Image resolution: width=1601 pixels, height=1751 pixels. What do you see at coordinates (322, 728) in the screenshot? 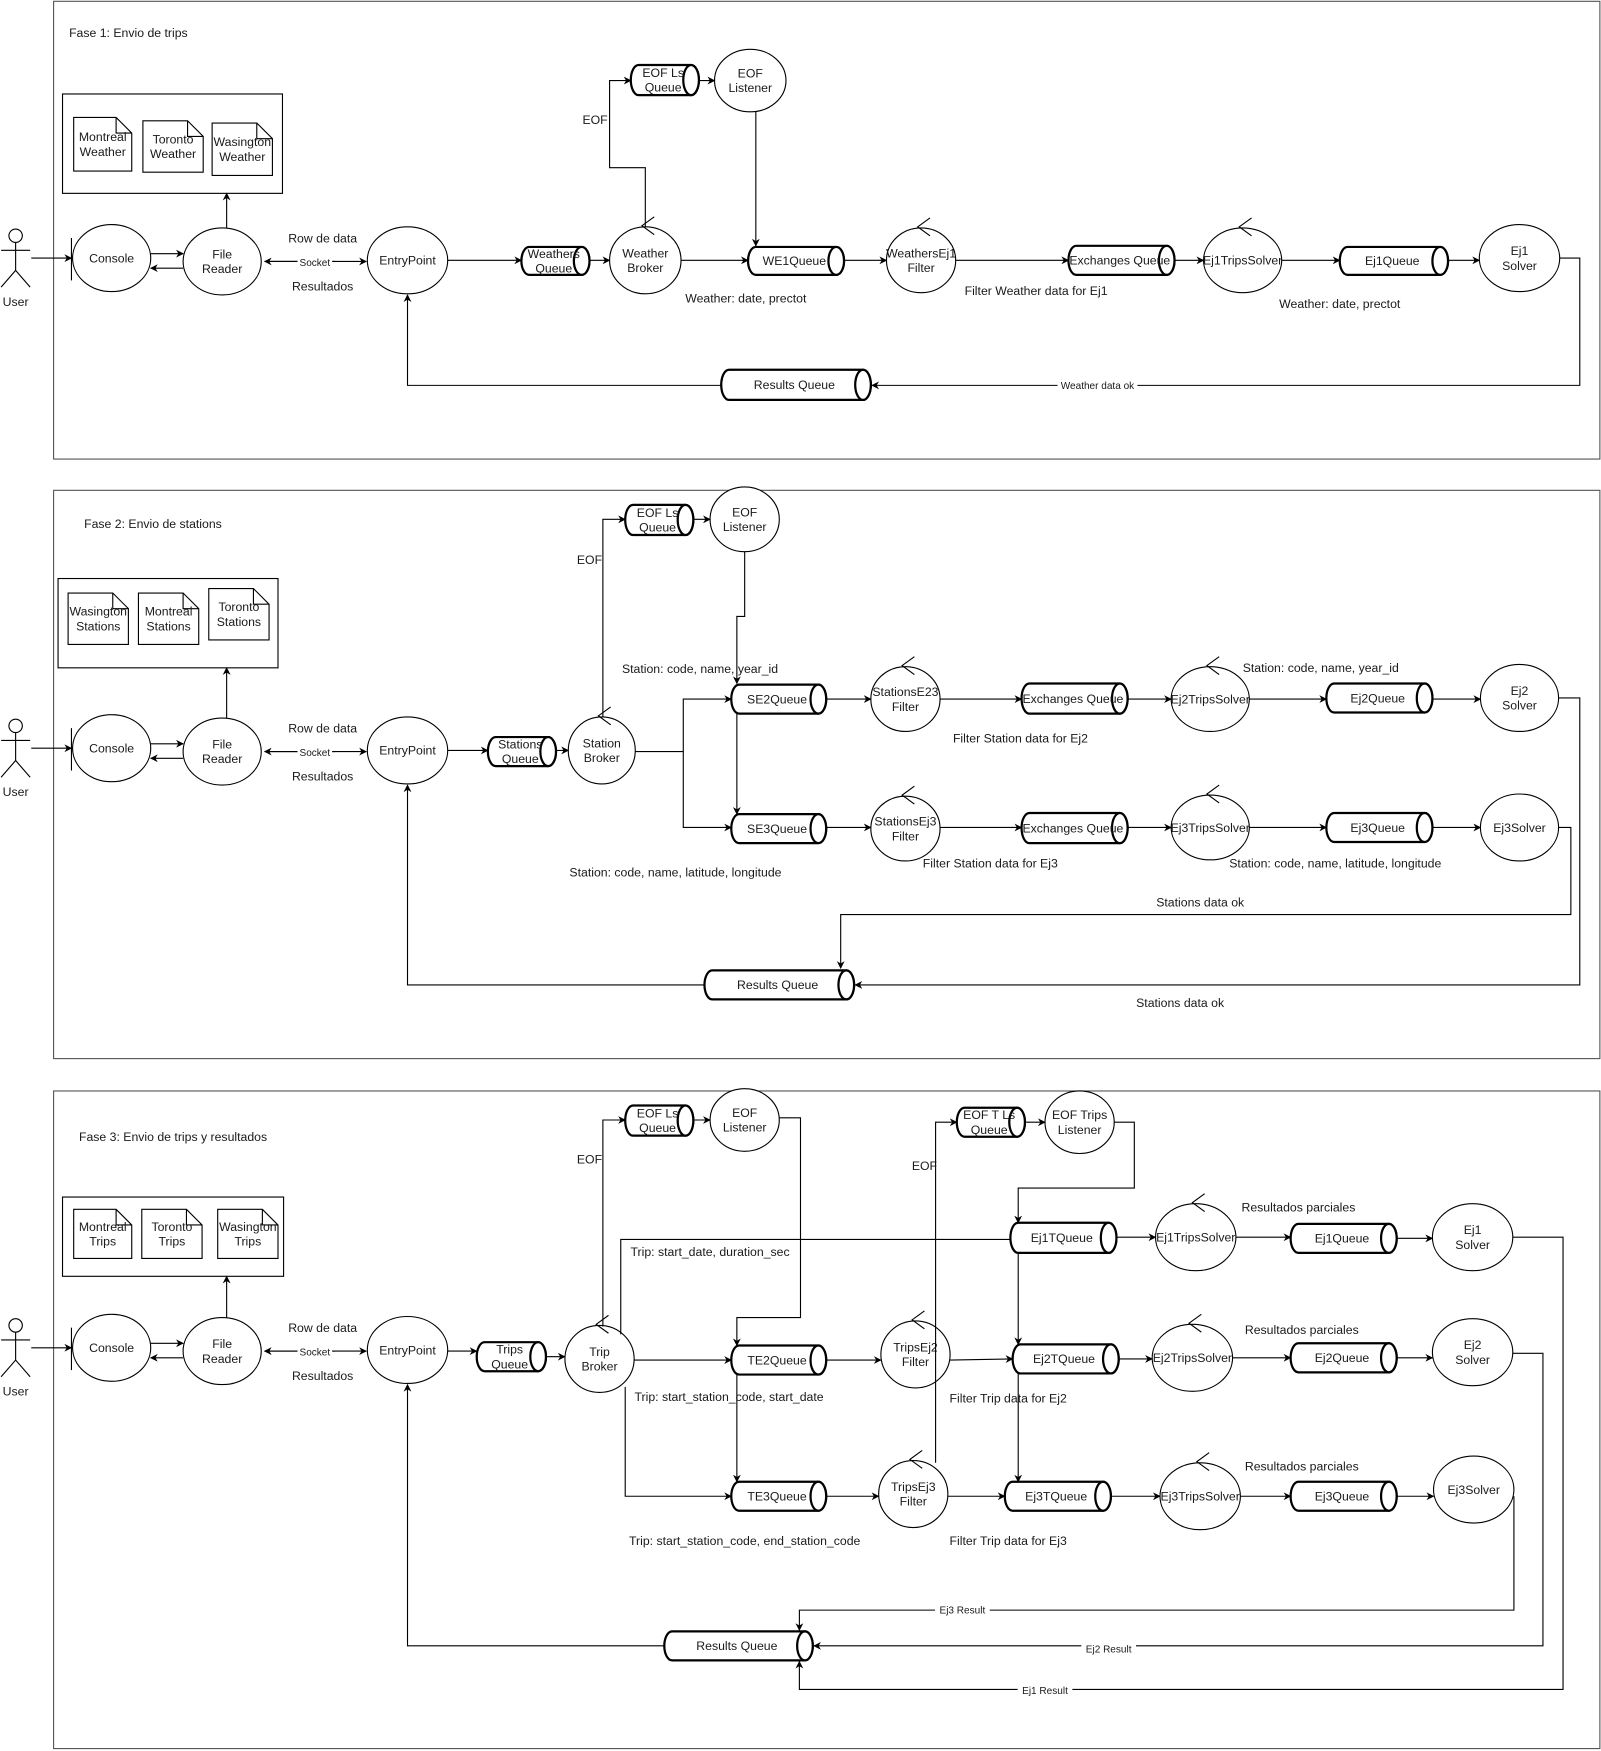
I see `phase2-row-de-data-label-group: Row de data` at bounding box center [322, 728].